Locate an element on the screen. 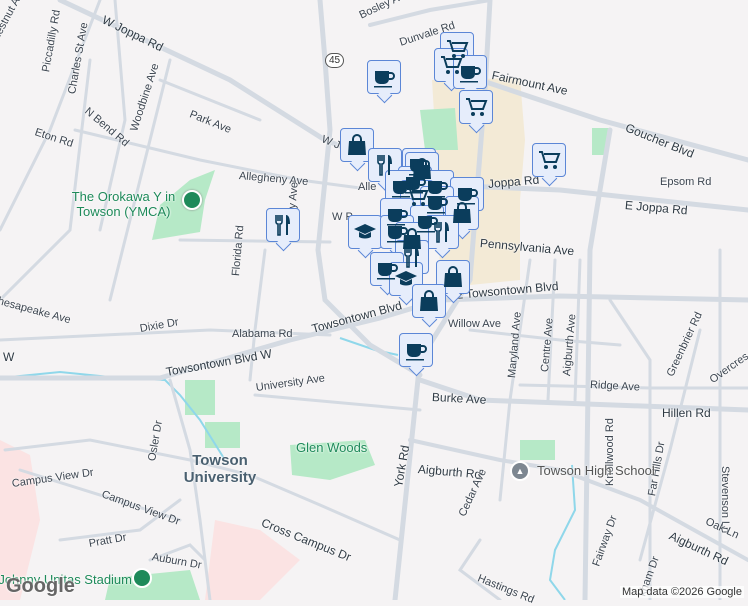 This screenshot has height=606, width=748. map-attribution: Map data ©2026 Google is located at coordinates (681, 592).